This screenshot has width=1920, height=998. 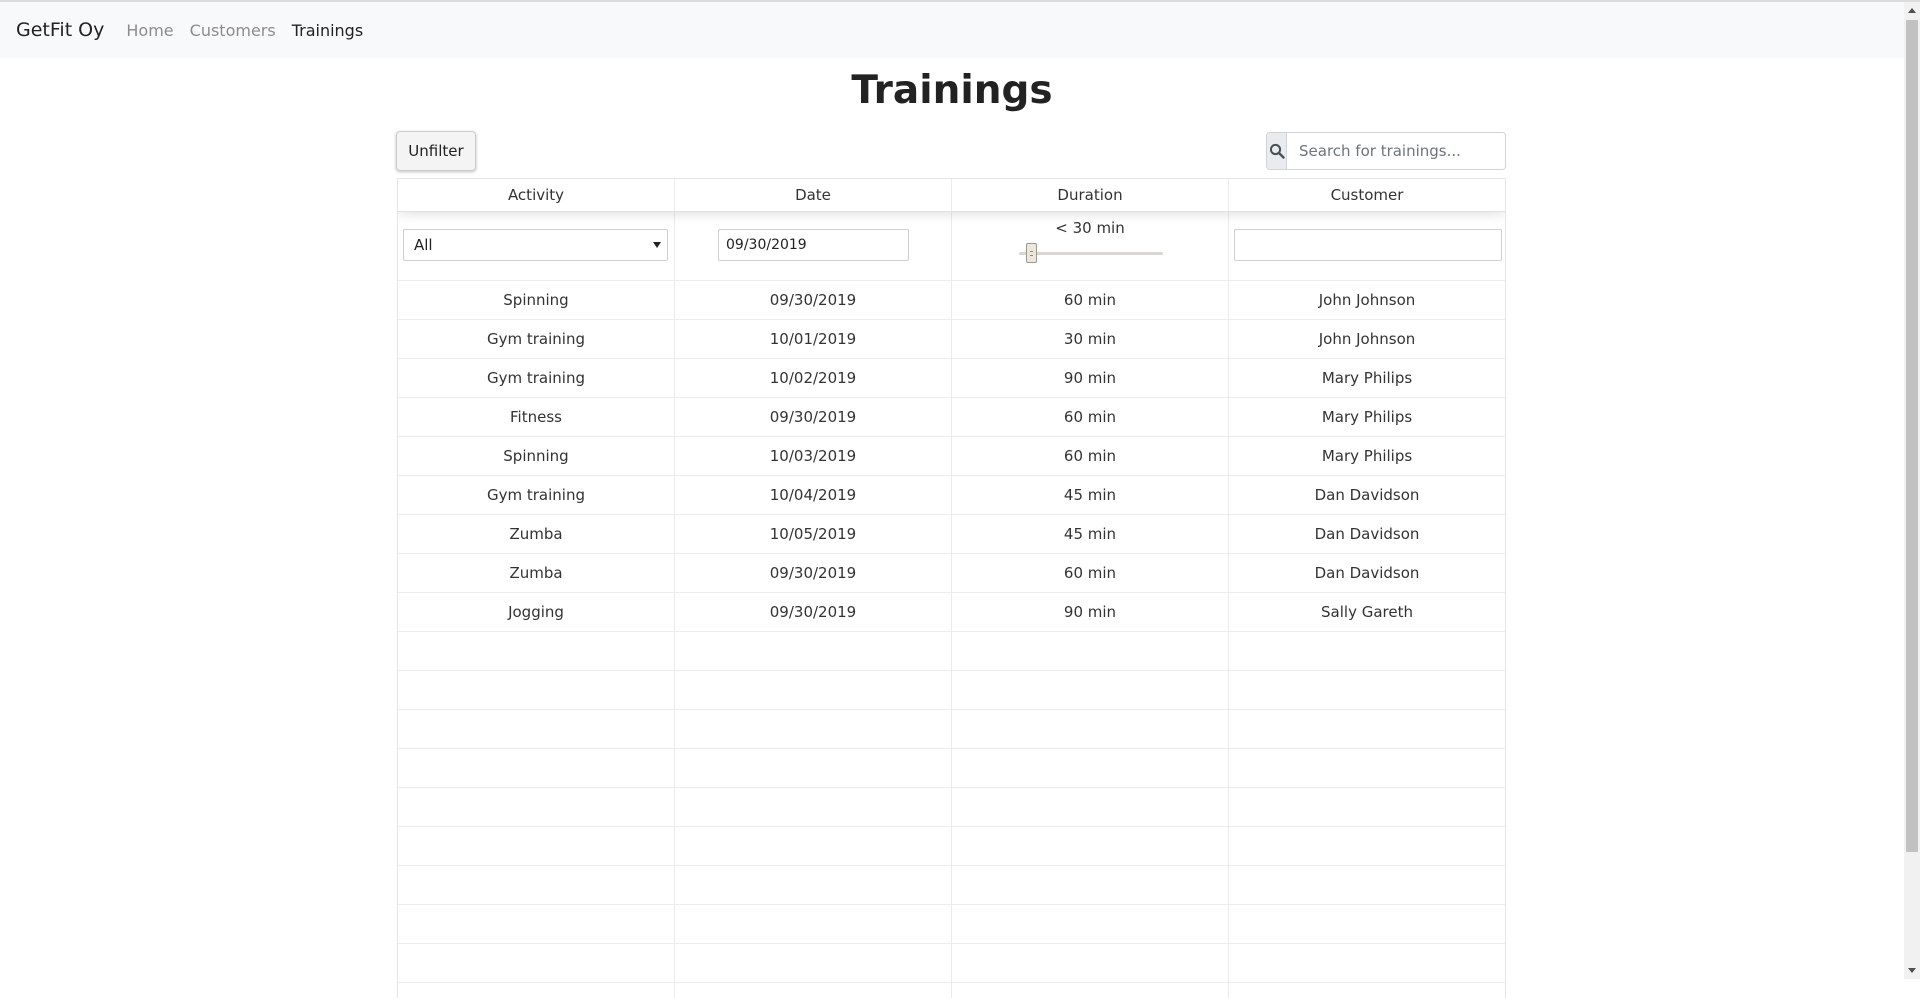 I want to click on table-row: Zumba 09/30/2019 60 min Dan Davidson, so click(x=951, y=573).